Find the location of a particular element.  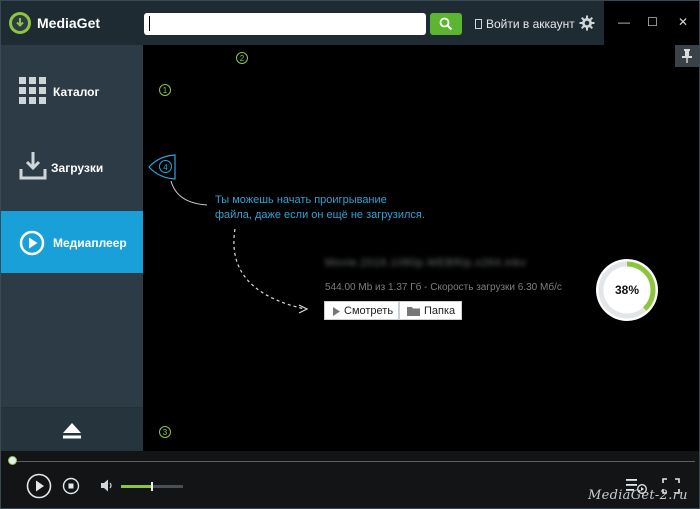

sidebar-item-label: Загрузки is located at coordinates (77, 168).